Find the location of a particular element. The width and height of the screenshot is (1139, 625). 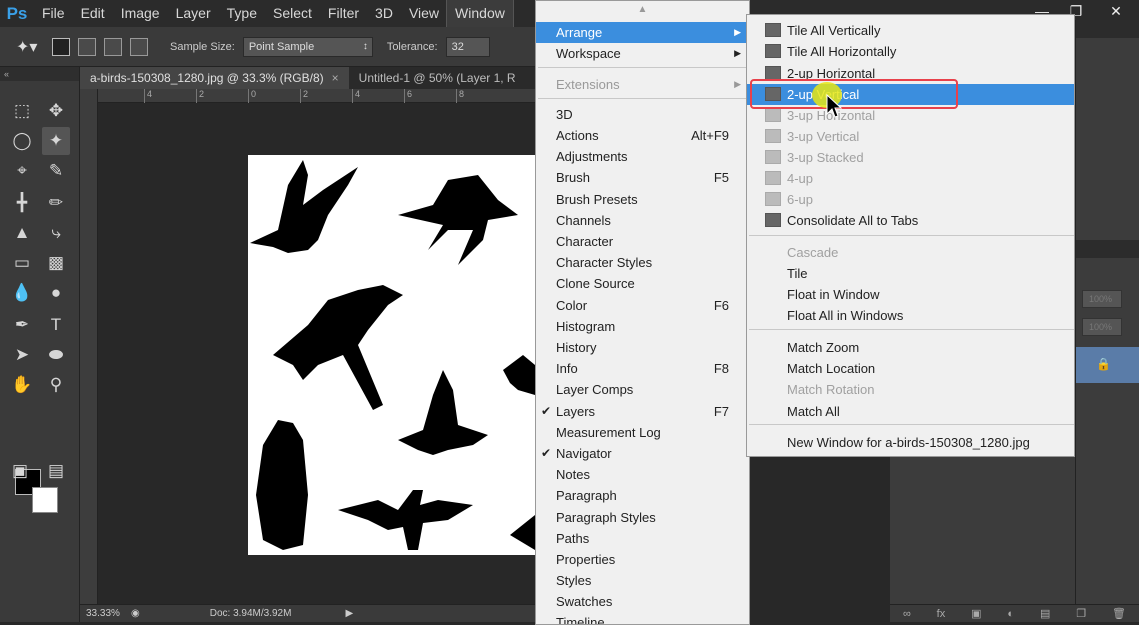

tab-untitled-document: Untitled-1 @ 50% (Layer 1, R is located at coordinates (437, 78).